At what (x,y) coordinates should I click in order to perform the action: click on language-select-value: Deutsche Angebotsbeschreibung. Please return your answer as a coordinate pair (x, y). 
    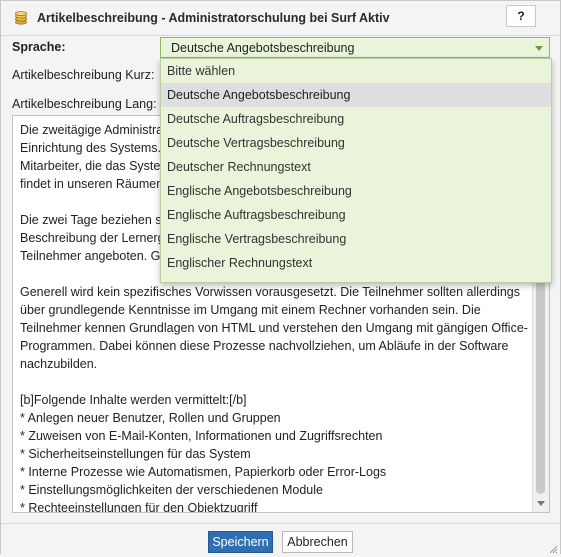
    Looking at the image, I should click on (263, 48).